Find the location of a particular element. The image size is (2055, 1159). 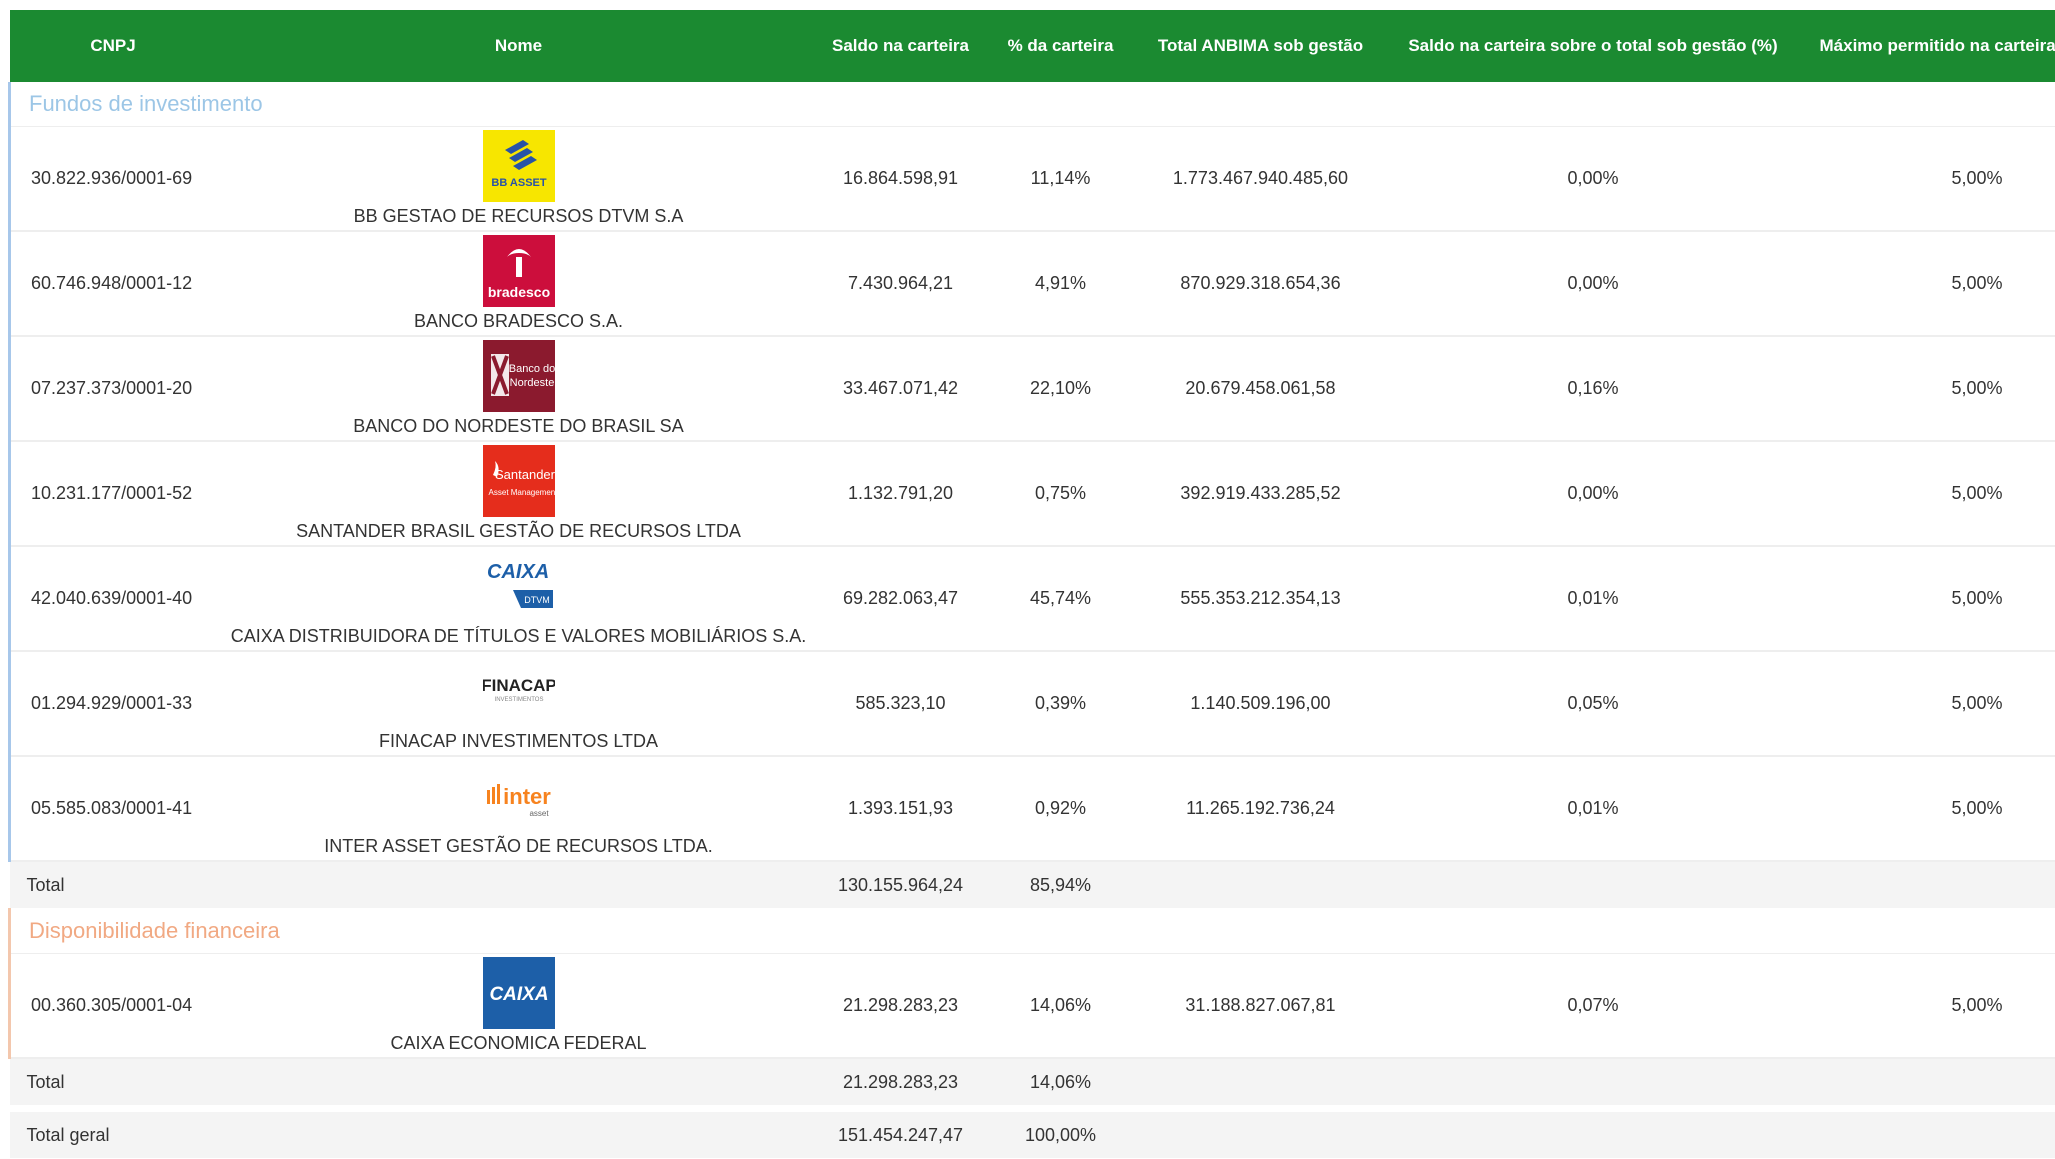

section-disponibilidade: Disponibilidade financeira is located at coordinates (1032, 931).